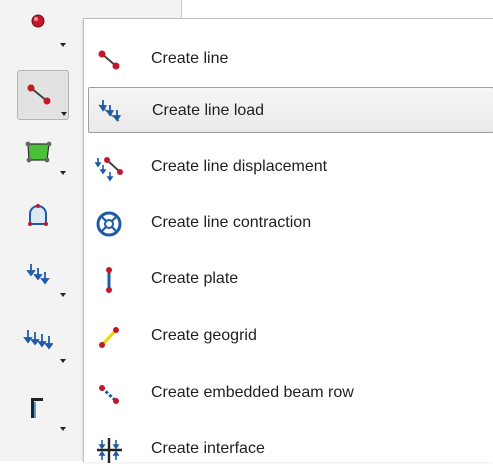 This screenshot has width=493, height=472. Describe the element at coordinates (38, 340) in the screenshot. I see `distributed-load-icon` at that location.